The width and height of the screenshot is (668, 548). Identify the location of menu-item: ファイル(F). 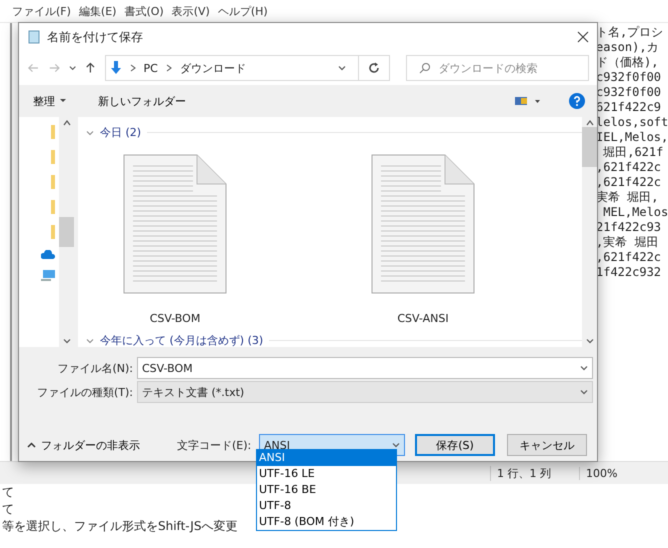
(41, 11).